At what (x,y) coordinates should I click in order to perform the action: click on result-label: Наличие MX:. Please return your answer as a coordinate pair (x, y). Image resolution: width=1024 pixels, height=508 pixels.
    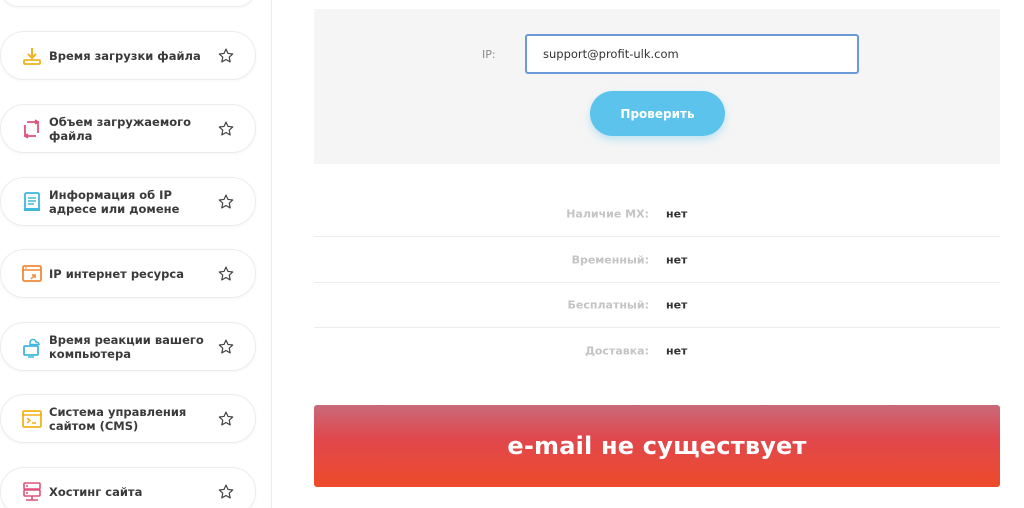
    Looking at the image, I should click on (607, 213).